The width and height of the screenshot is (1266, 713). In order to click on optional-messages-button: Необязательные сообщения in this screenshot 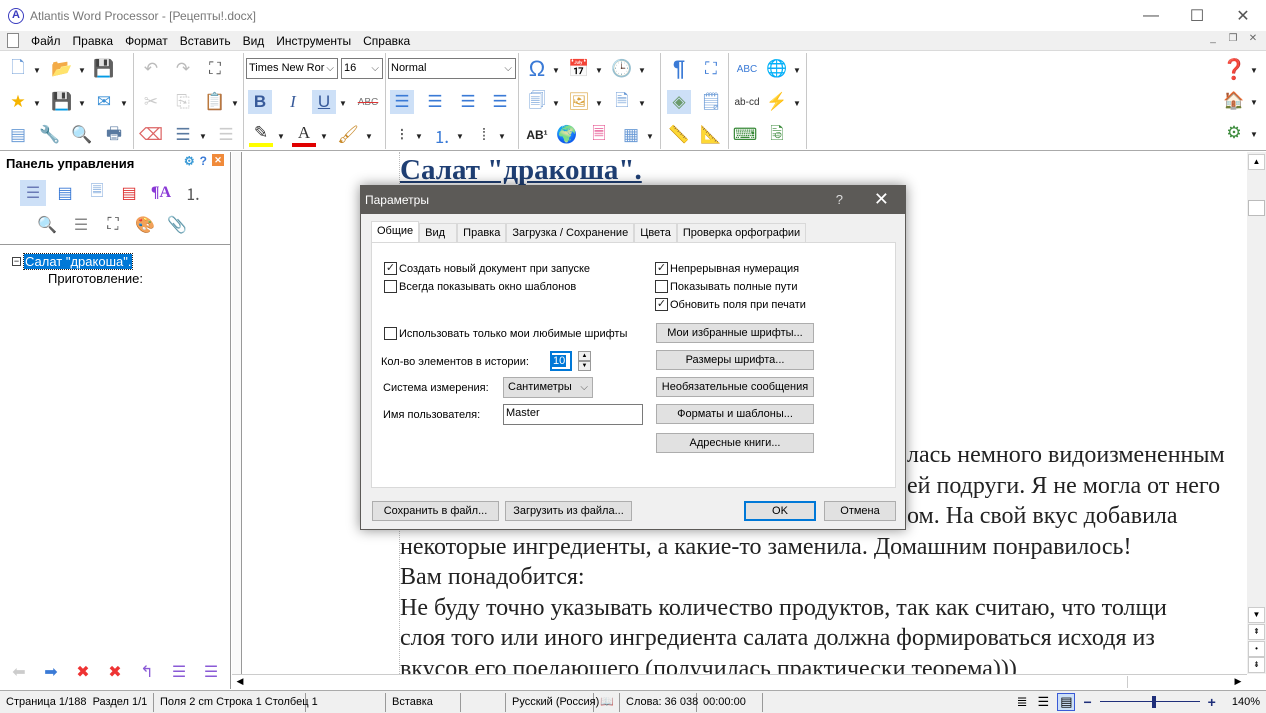, I will do `click(735, 387)`.